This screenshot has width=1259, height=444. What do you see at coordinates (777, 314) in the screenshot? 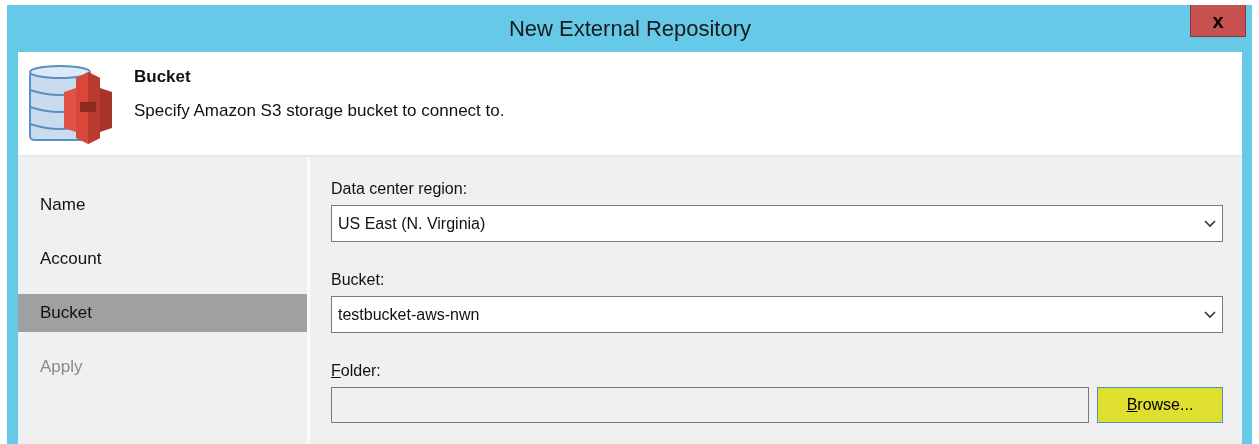
I see `dropdown: testbucket-aws-nwn` at bounding box center [777, 314].